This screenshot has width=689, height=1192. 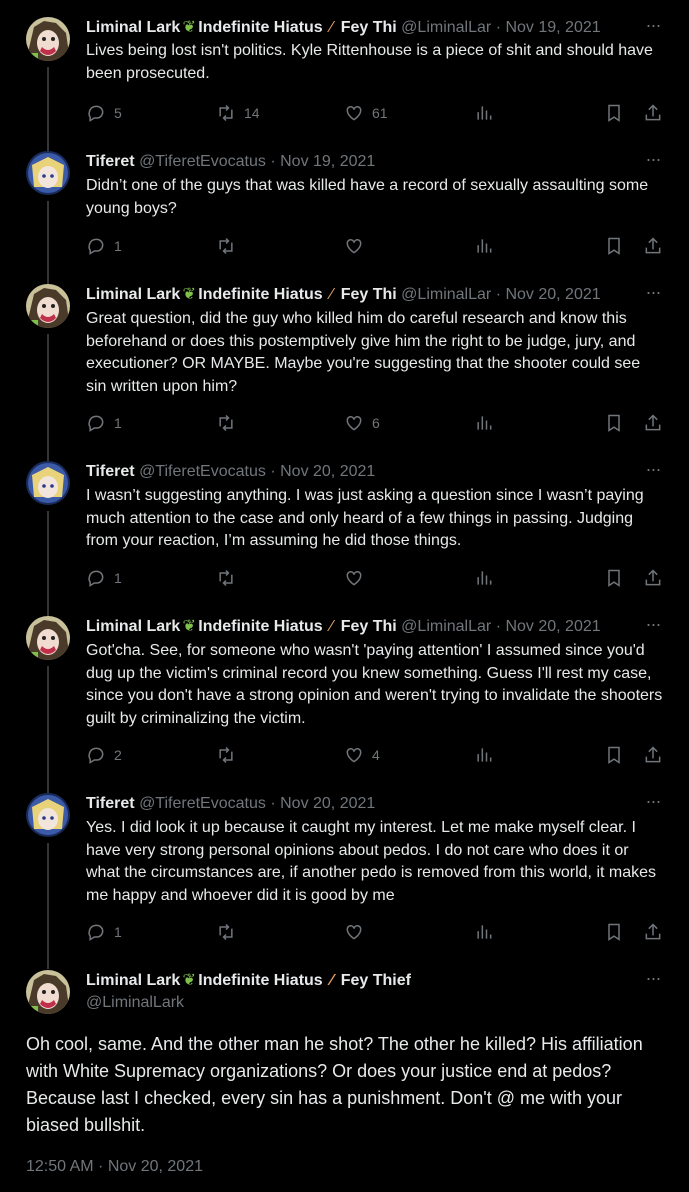 I want to click on main-author-handle: @LiminalLark, so click(x=135, y=1003).